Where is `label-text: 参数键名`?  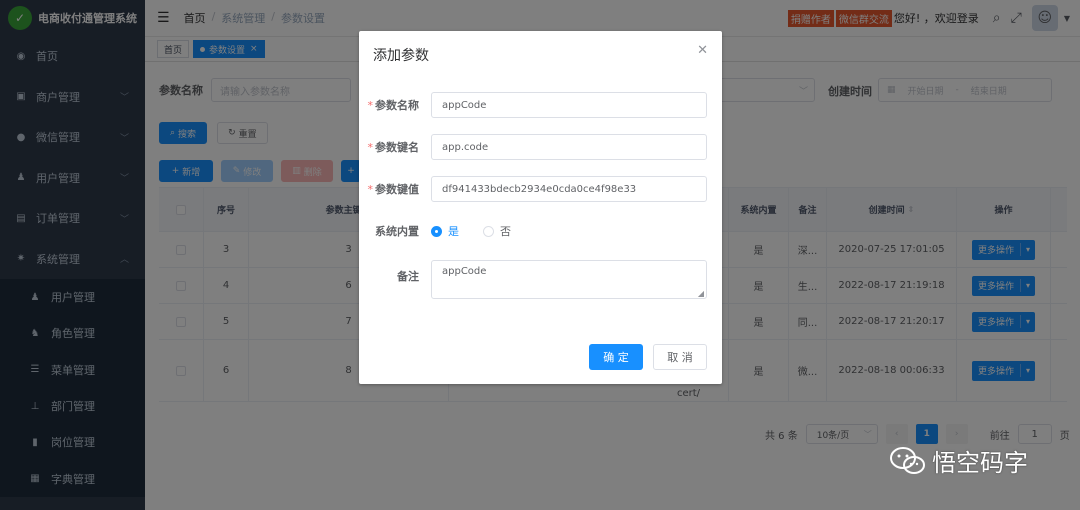 label-text: 参数键名 is located at coordinates (397, 147).